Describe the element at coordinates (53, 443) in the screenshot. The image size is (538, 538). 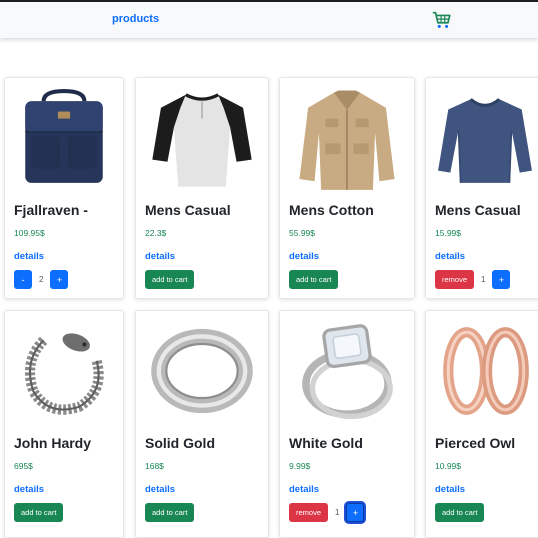
I see `product-title: John Hardy` at that location.